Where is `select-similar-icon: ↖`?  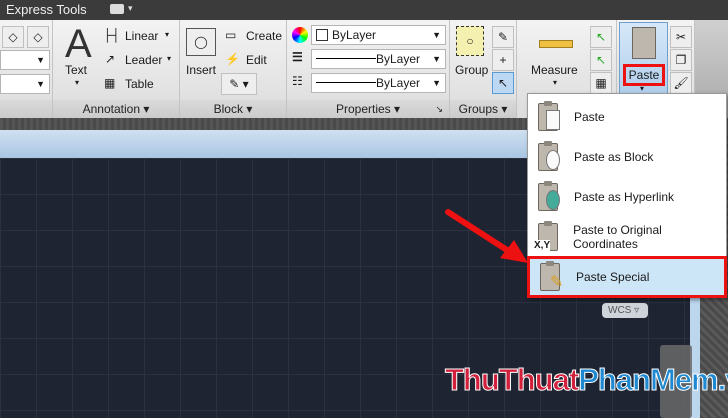 select-similar-icon: ↖ is located at coordinates (601, 60).